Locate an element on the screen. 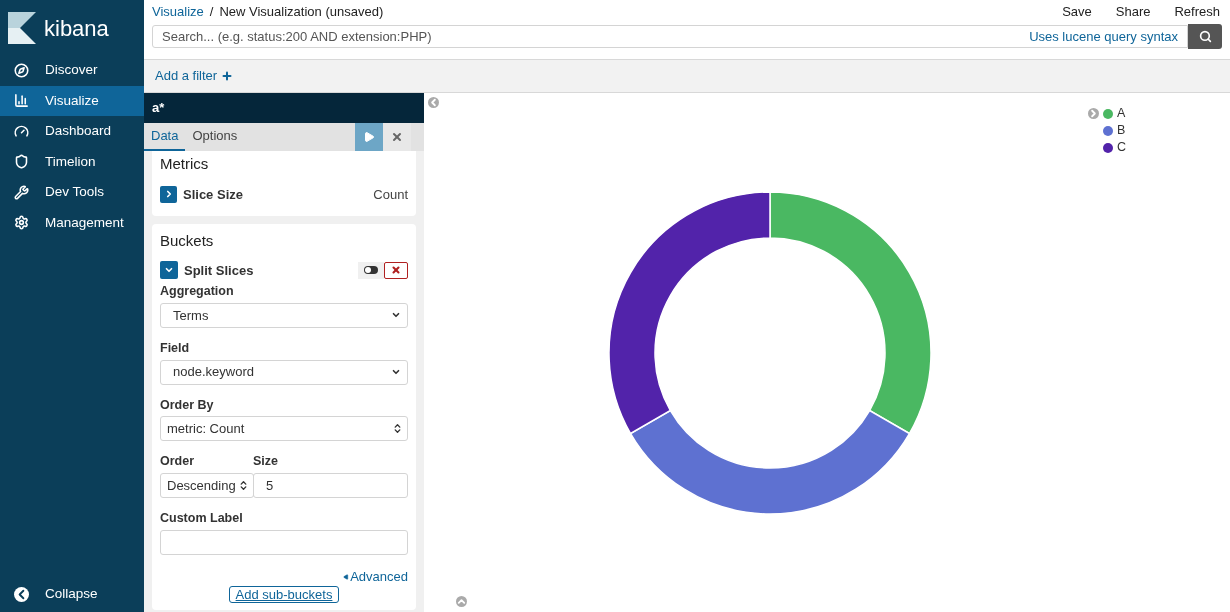  section-title: Buckets is located at coordinates (187, 241).